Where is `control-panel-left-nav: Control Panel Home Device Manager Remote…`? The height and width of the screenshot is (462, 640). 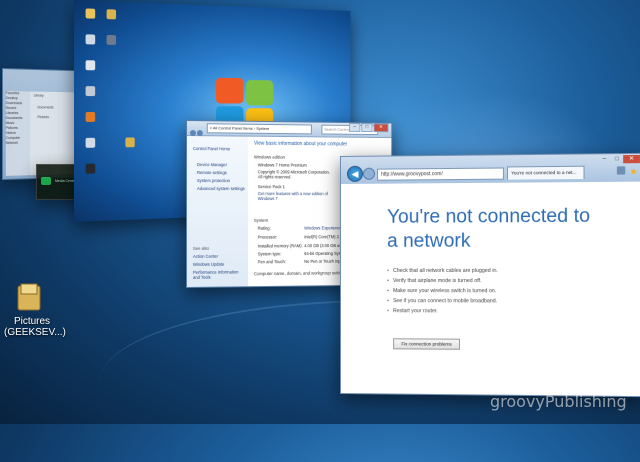 control-panel-left-nav: Control Panel Home Device Manager Remote… is located at coordinates (217, 211).